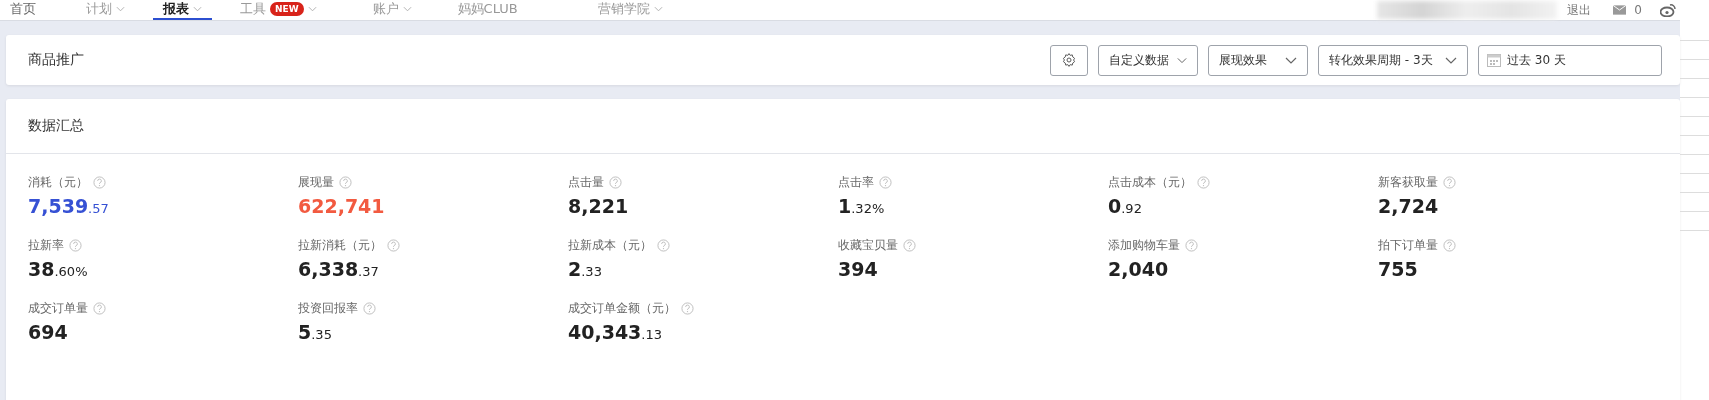 The image size is (1709, 400). What do you see at coordinates (1125, 206) in the screenshot?
I see `metric-value: 0.92` at bounding box center [1125, 206].